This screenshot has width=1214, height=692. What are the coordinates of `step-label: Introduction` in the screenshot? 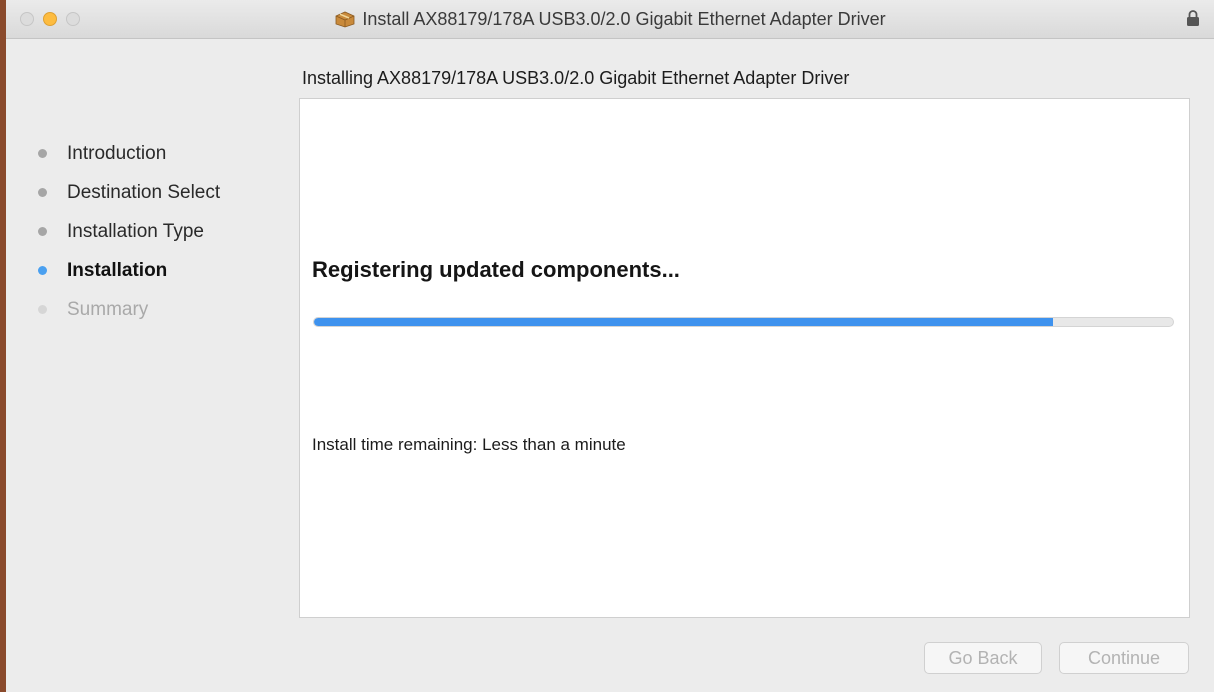 It's located at (117, 153).